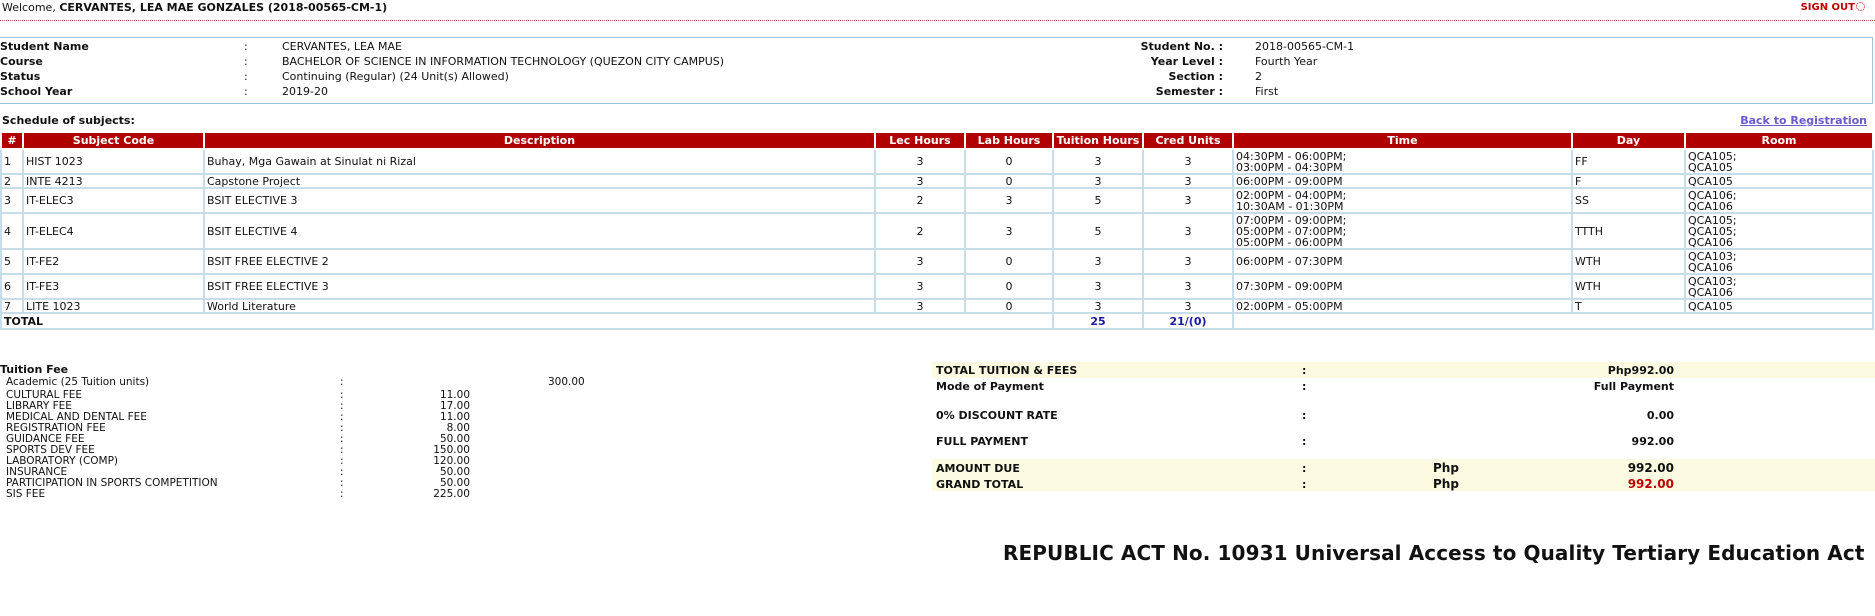 Image resolution: width=1875 pixels, height=616 pixels. Describe the element at coordinates (1289, 286) in the screenshot. I see `schedule-time-line: 07:30PM - 09:00PM` at that location.